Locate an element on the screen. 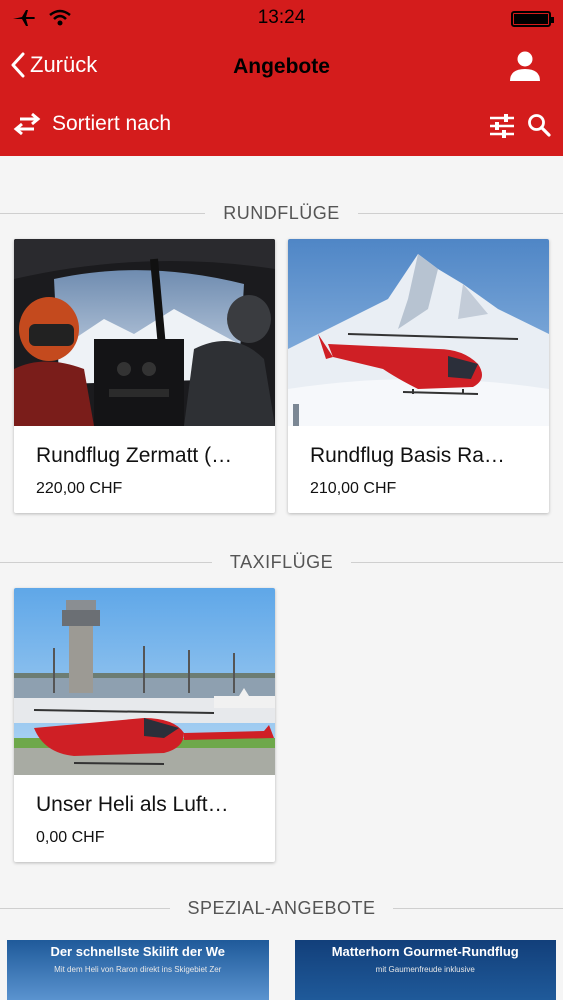 This screenshot has height=1000, width=563. battery-icon is located at coordinates (532, 19).